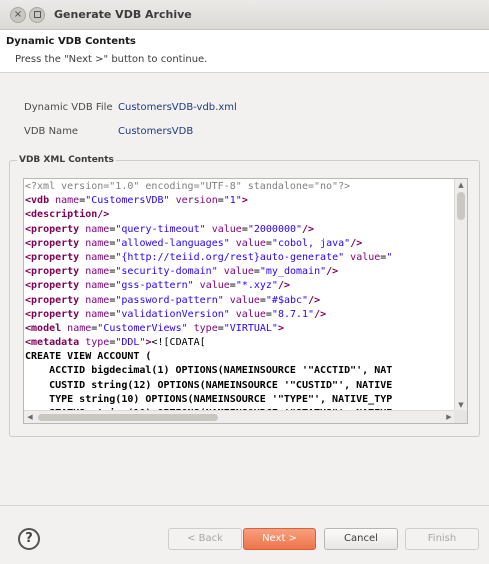  Describe the element at coordinates (71, 41) in the screenshot. I see `page-title: Dynamic VDB Contents` at that location.